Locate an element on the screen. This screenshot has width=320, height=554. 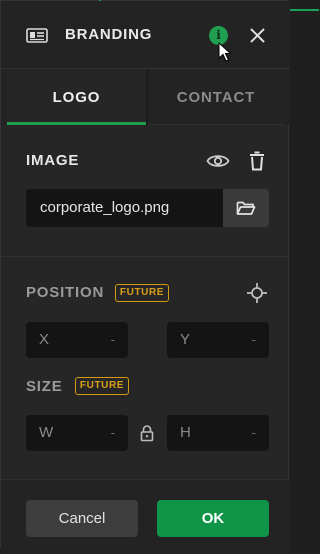
size-section-title: SIZE is located at coordinates (44, 386).